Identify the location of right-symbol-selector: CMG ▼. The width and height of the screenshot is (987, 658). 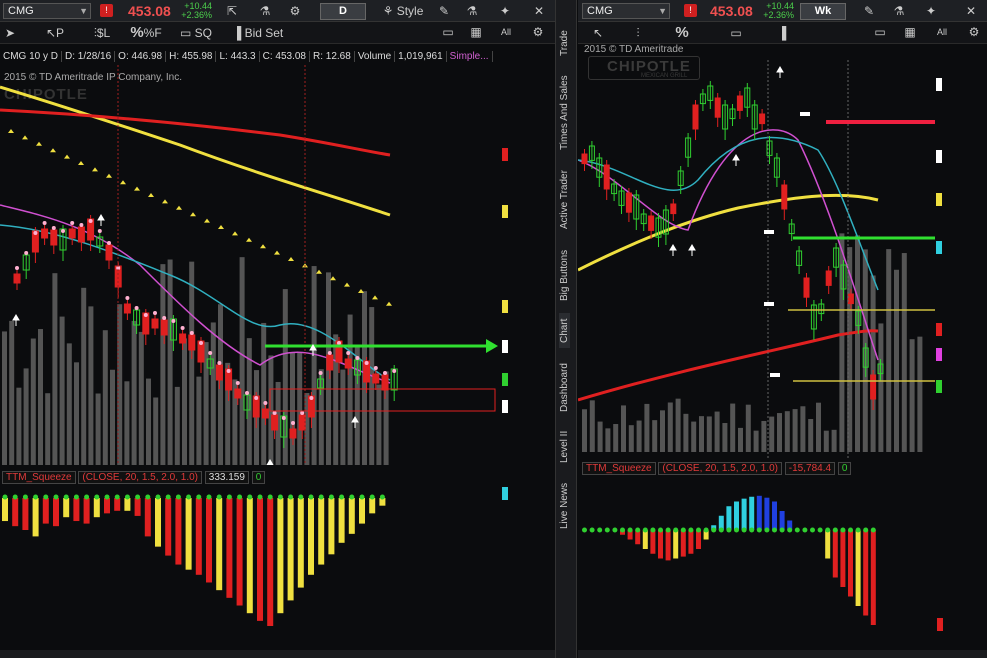
(626, 11).